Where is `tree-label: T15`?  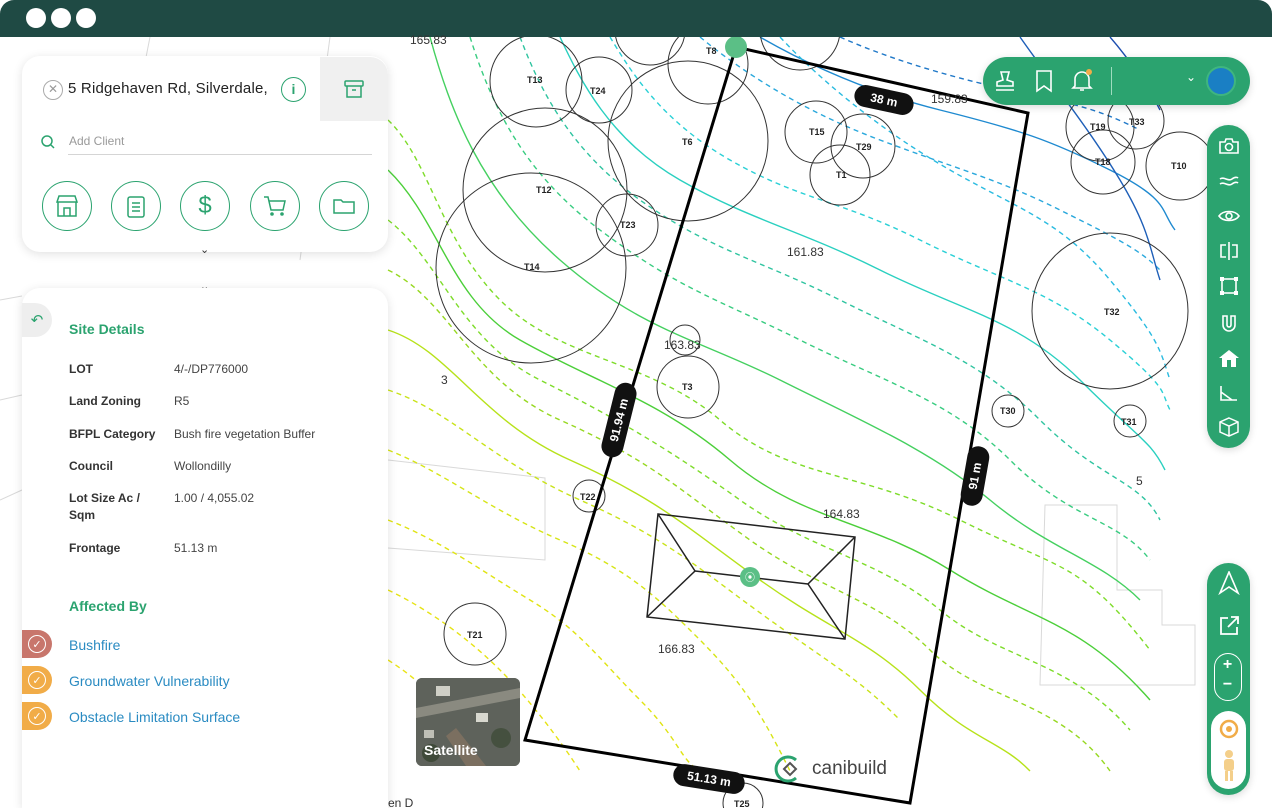 tree-label: T15 is located at coordinates (817, 132).